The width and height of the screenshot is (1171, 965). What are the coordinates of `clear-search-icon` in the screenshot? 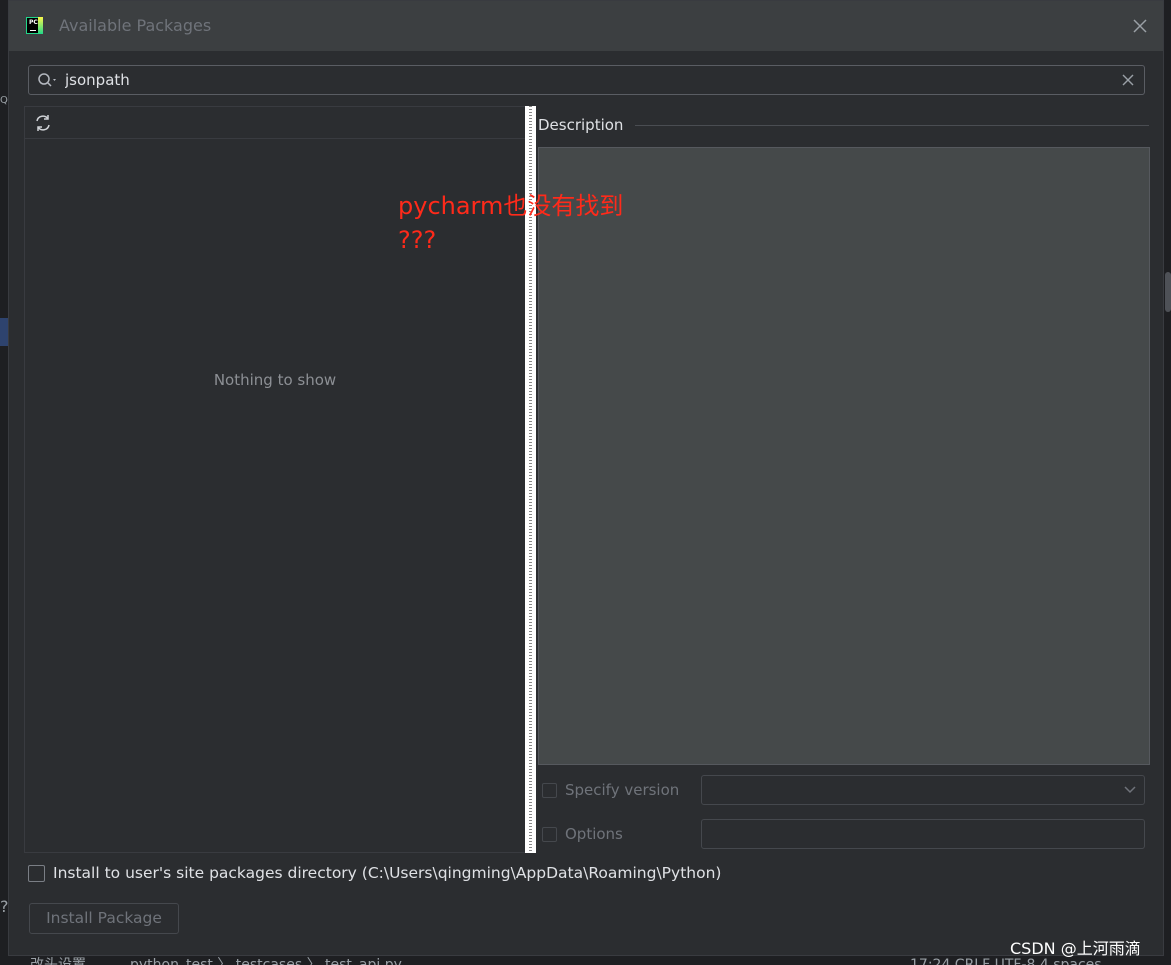 It's located at (1128, 80).